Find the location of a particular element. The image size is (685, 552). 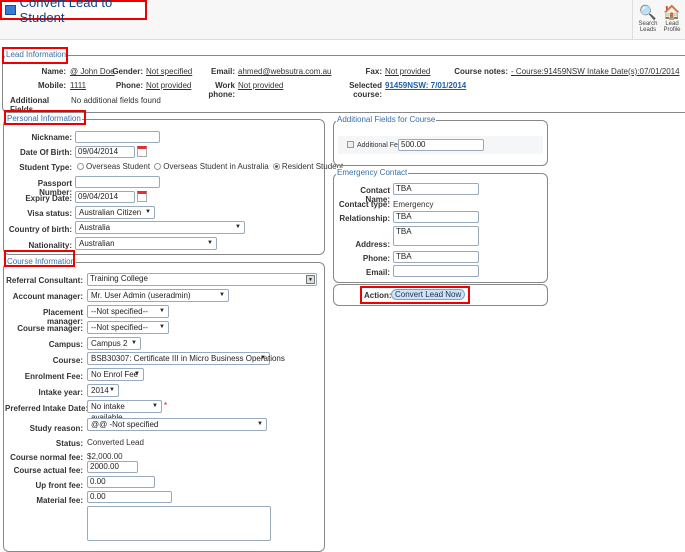

course-referral-text: Training College is located at coordinates (119, 278).